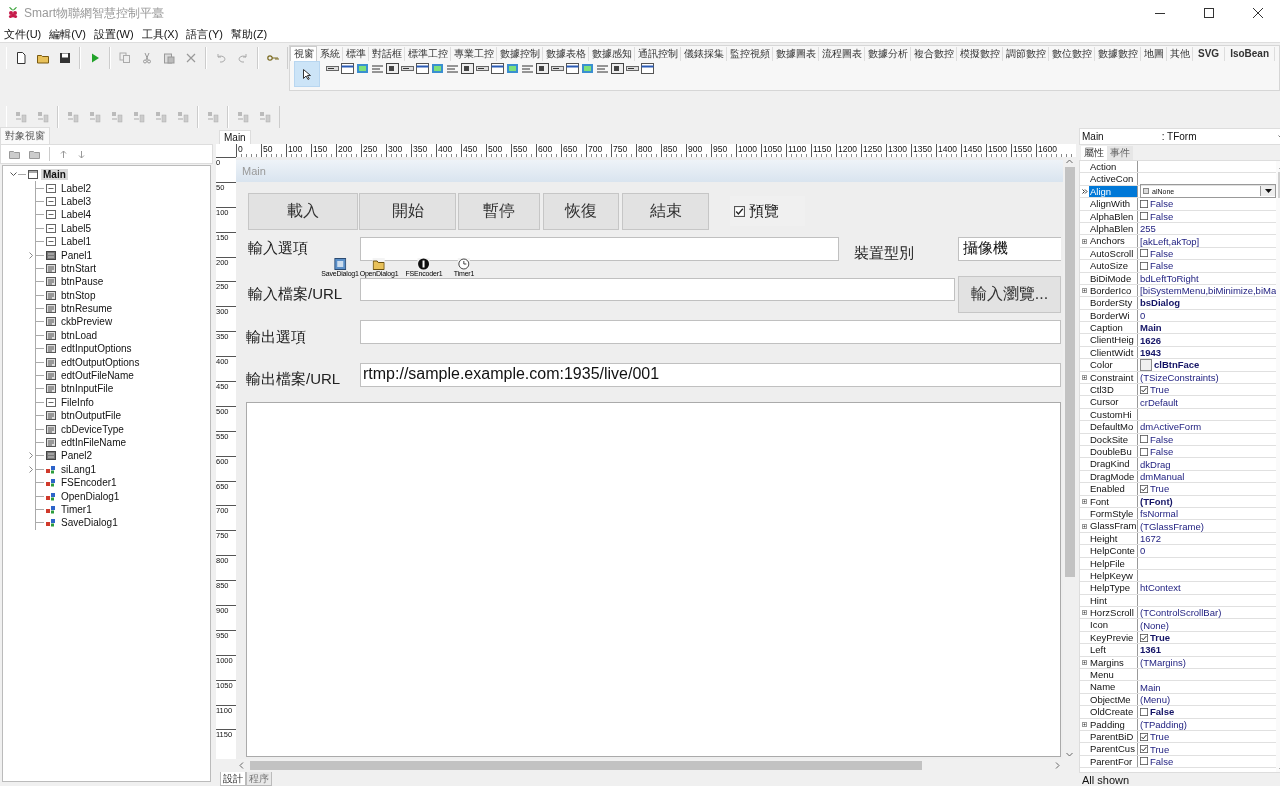  I want to click on vertical-scrollbar, so click(1069, 458).